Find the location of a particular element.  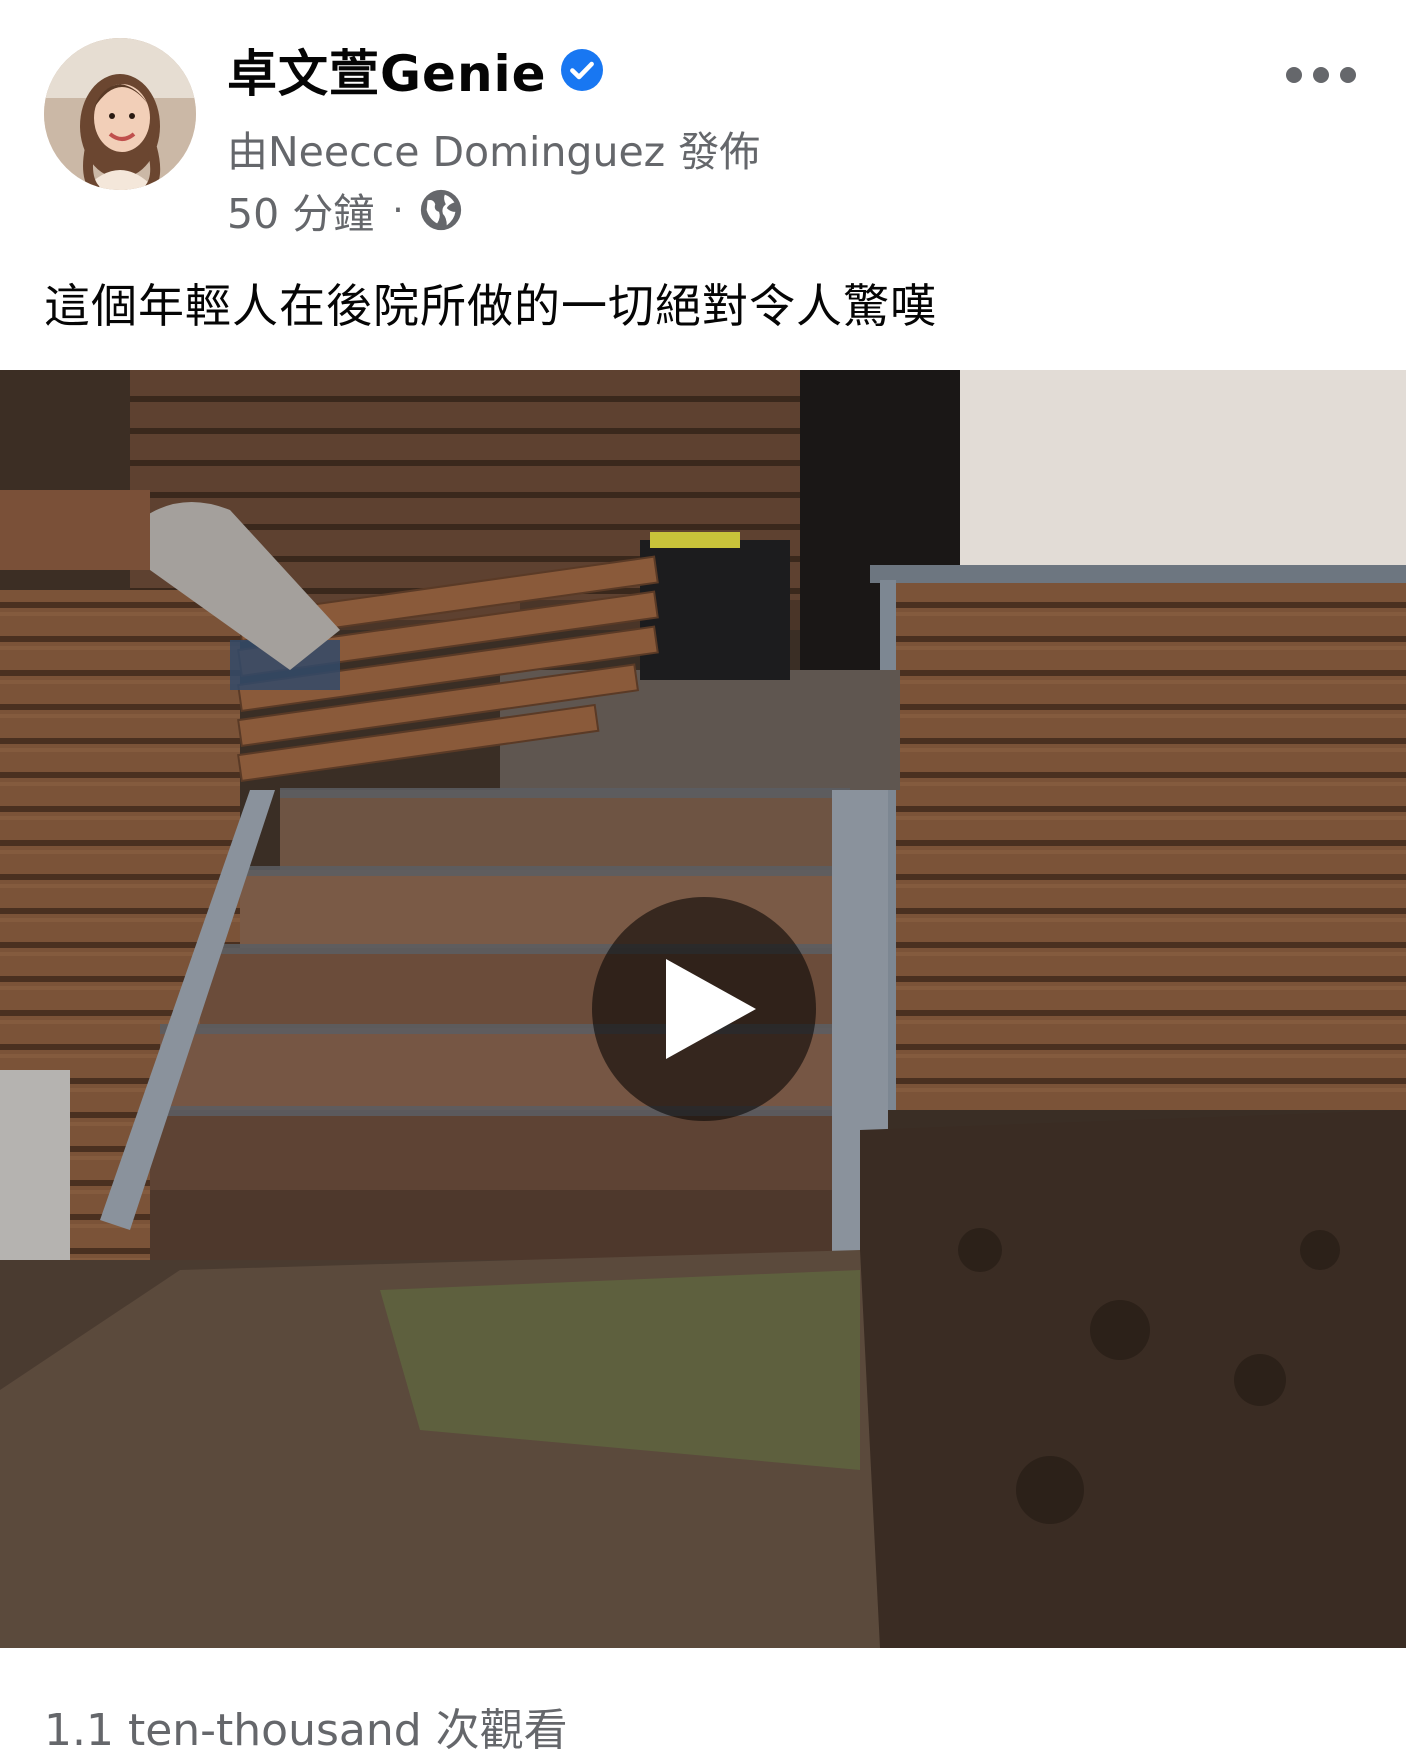

page-avatar is located at coordinates (120, 114).